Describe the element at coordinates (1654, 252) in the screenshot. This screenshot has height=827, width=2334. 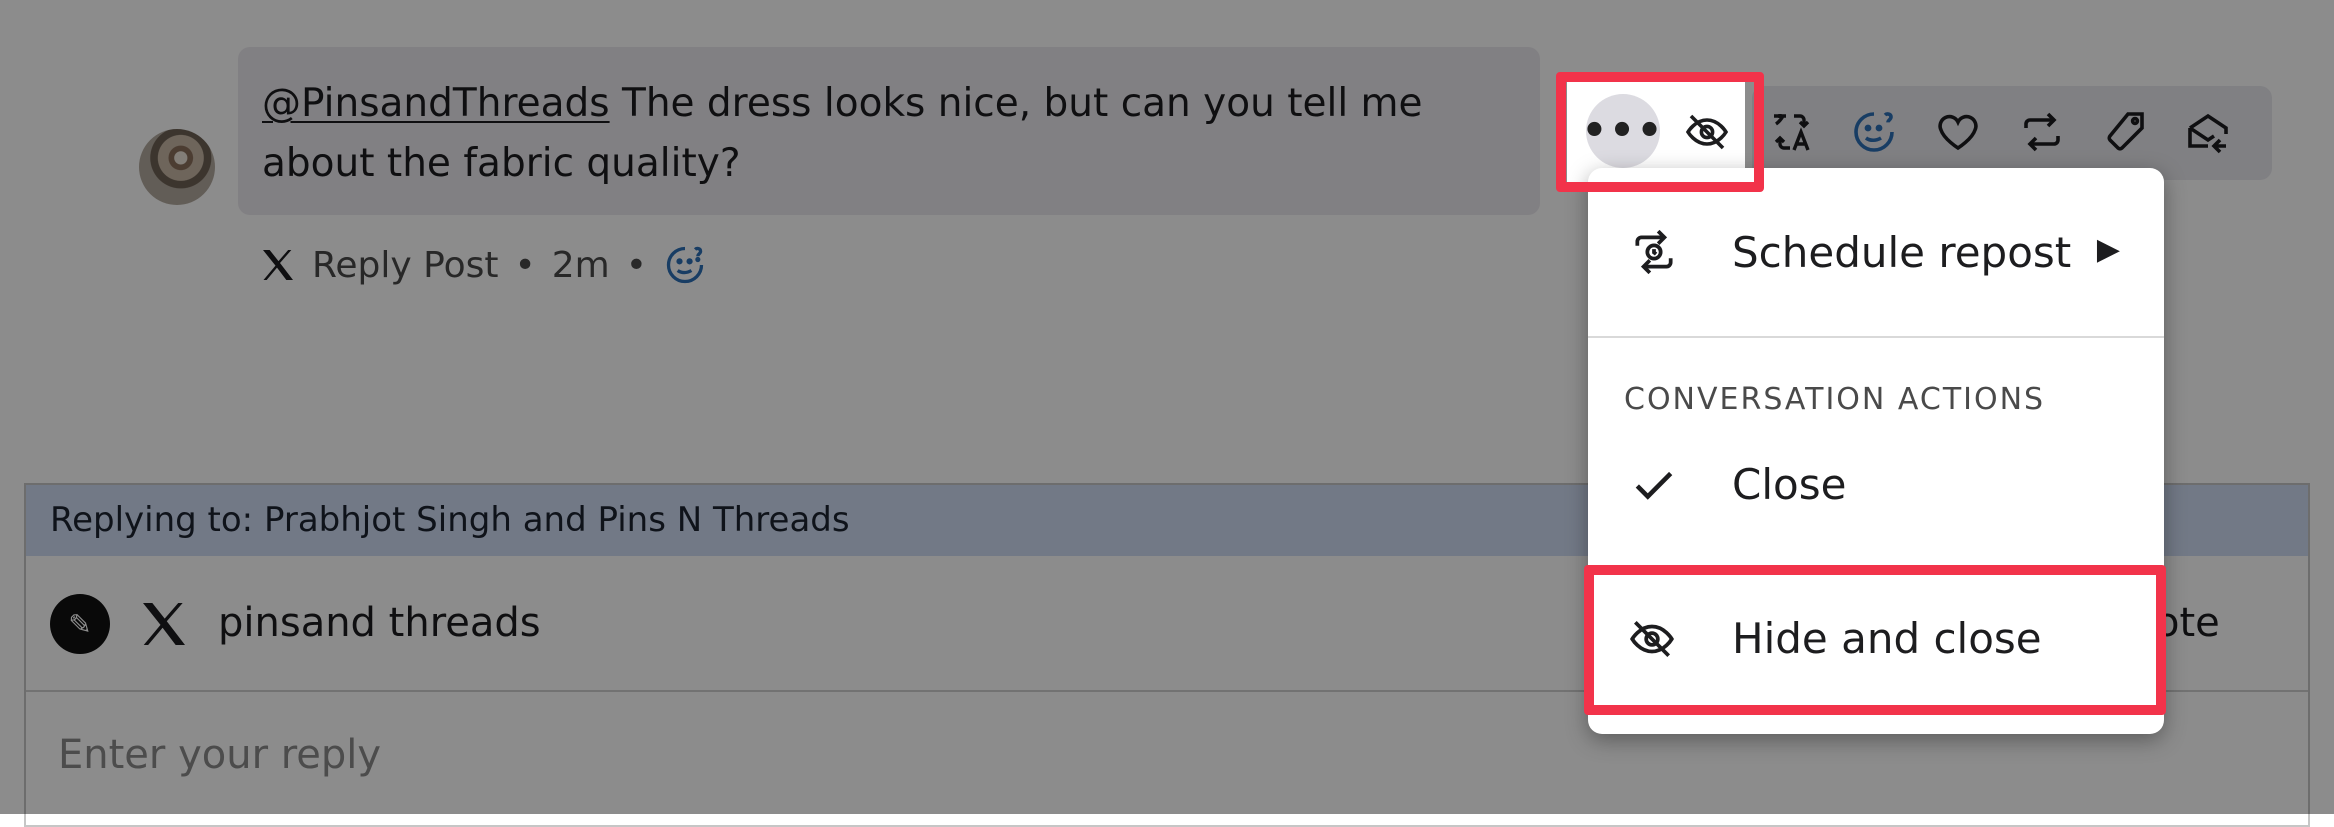
I see `schedule-repost-icon` at that location.